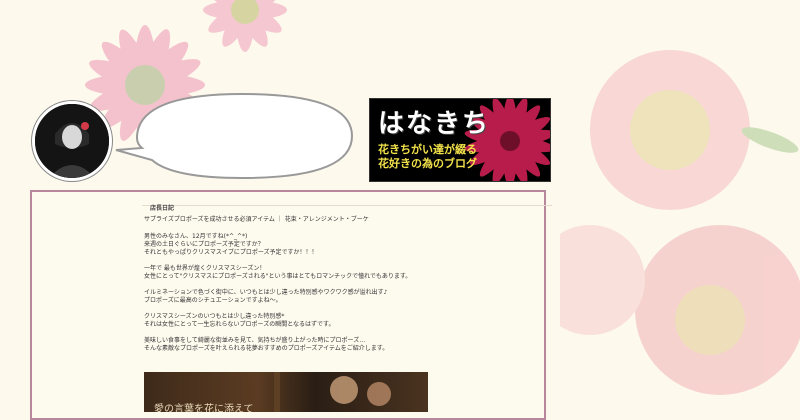  I want to click on blog-category-label: 店長日記, so click(162, 208).